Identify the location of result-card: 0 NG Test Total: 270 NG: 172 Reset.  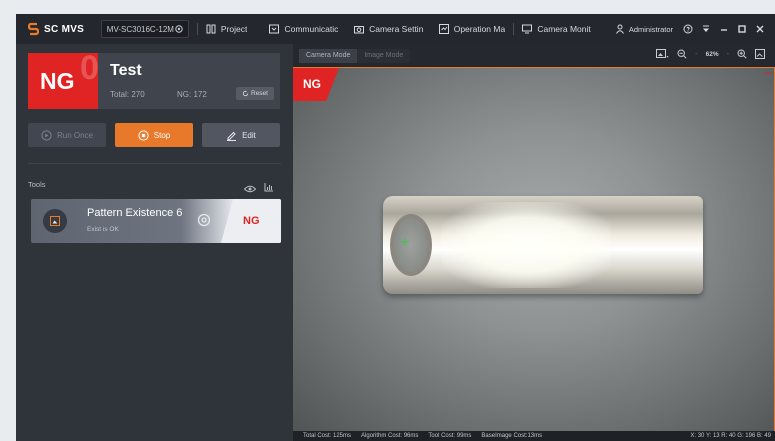
(154, 81).